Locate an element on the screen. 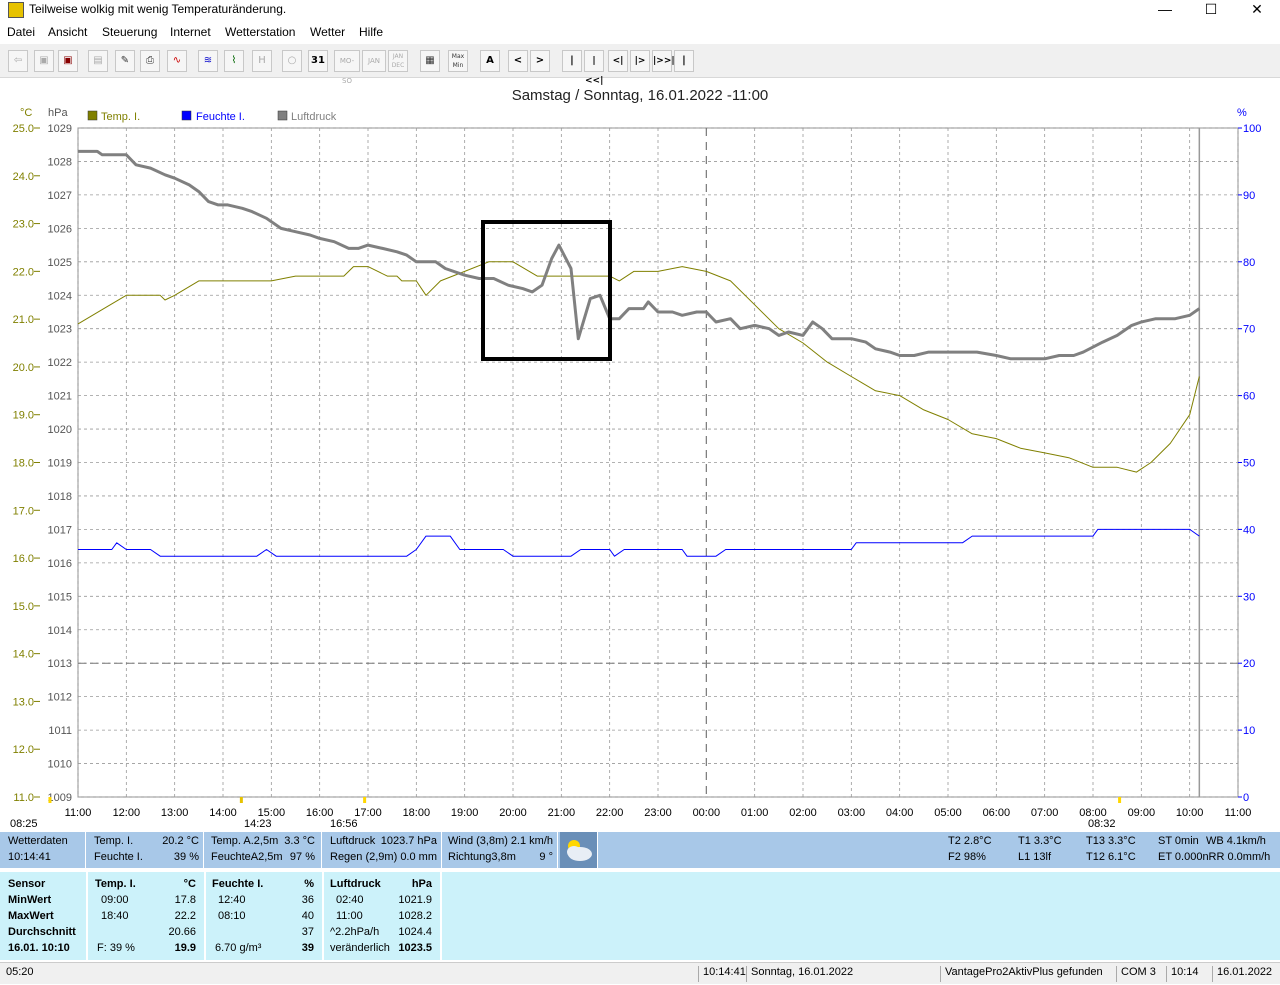 The height and width of the screenshot is (985, 1280). menu-wetter: Wetter is located at coordinates (327, 32).